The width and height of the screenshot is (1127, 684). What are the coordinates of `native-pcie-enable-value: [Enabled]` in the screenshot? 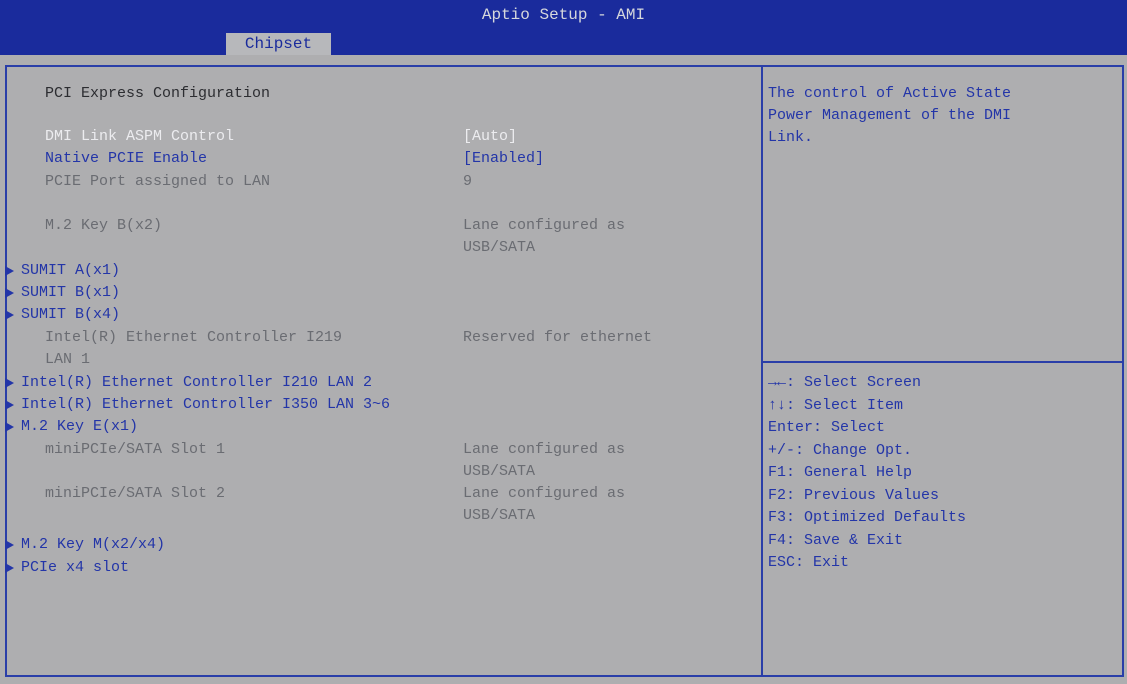 It's located at (503, 159).